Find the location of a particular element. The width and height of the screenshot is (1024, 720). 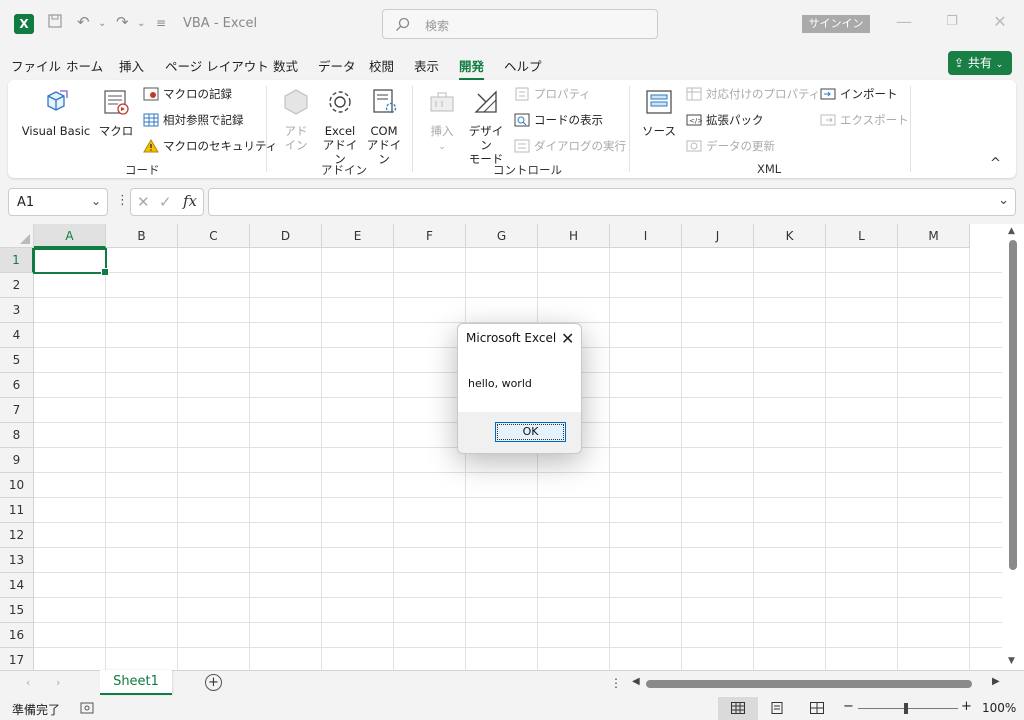

expand-formula-bar-icon: ⌄ is located at coordinates (1003, 200).